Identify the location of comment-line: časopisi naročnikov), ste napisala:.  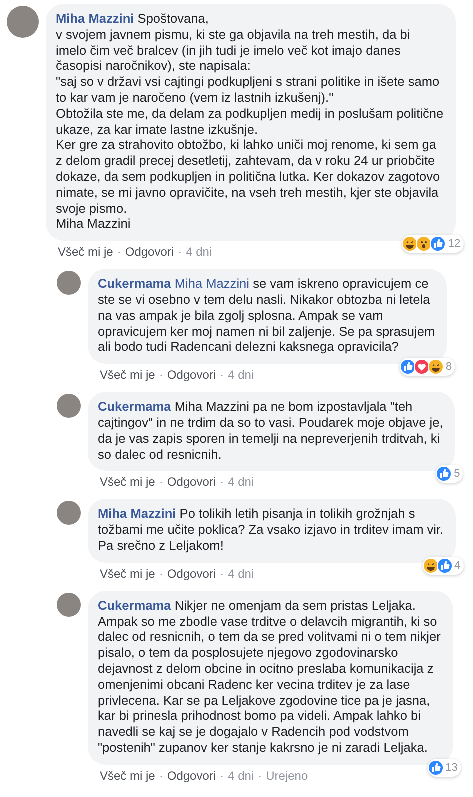
(154, 66).